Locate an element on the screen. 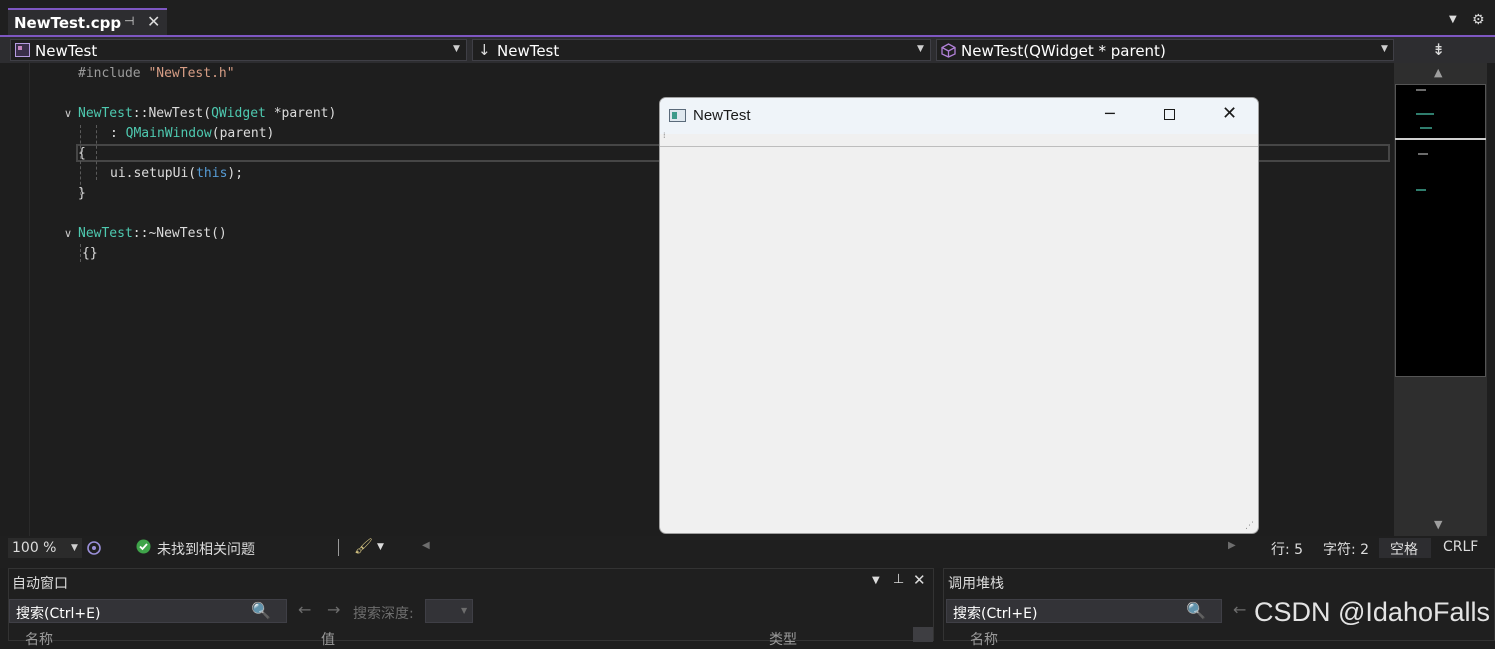 This screenshot has height=649, width=1495. scope-dropdown: ↓ NewTest ▼ is located at coordinates (701, 50).